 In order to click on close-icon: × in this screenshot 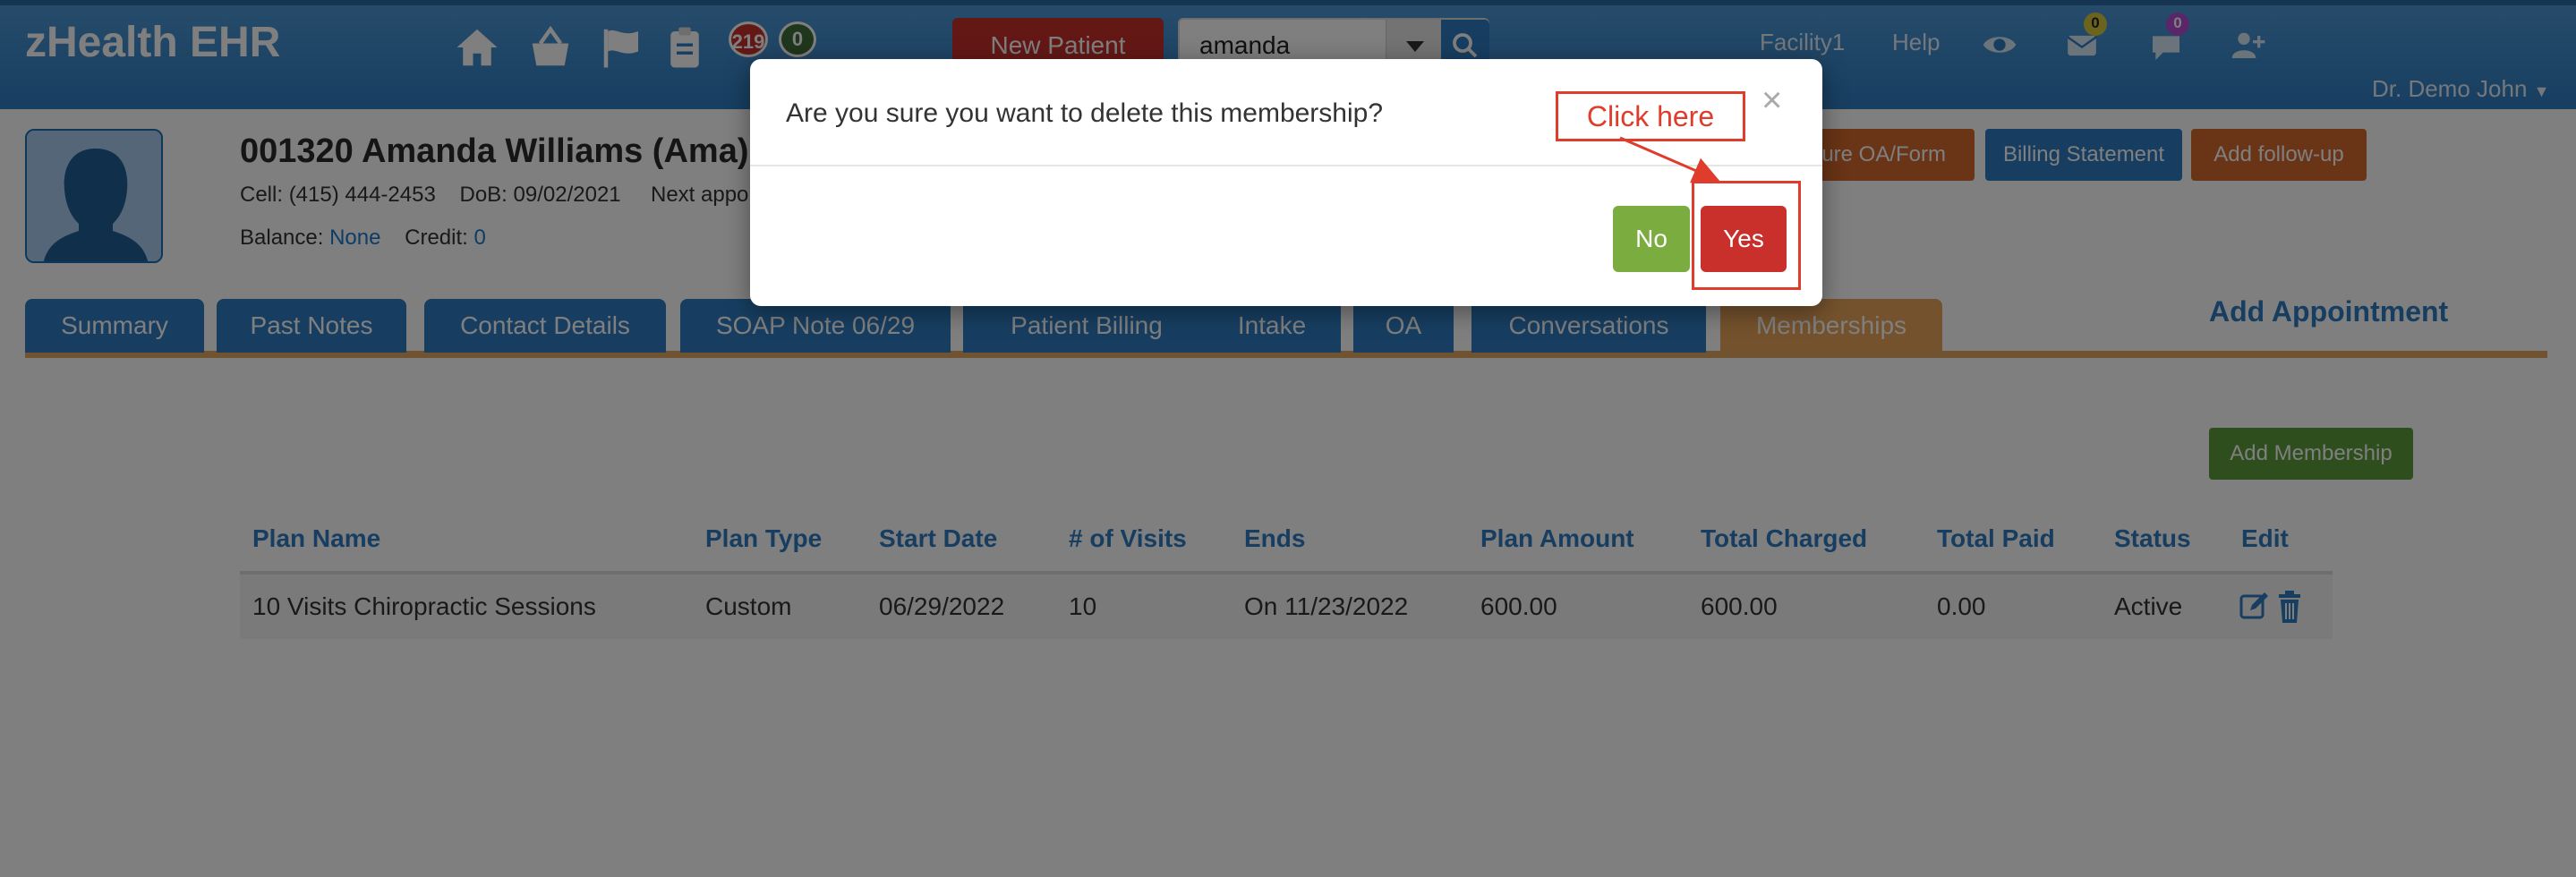, I will do `click(1771, 100)`.